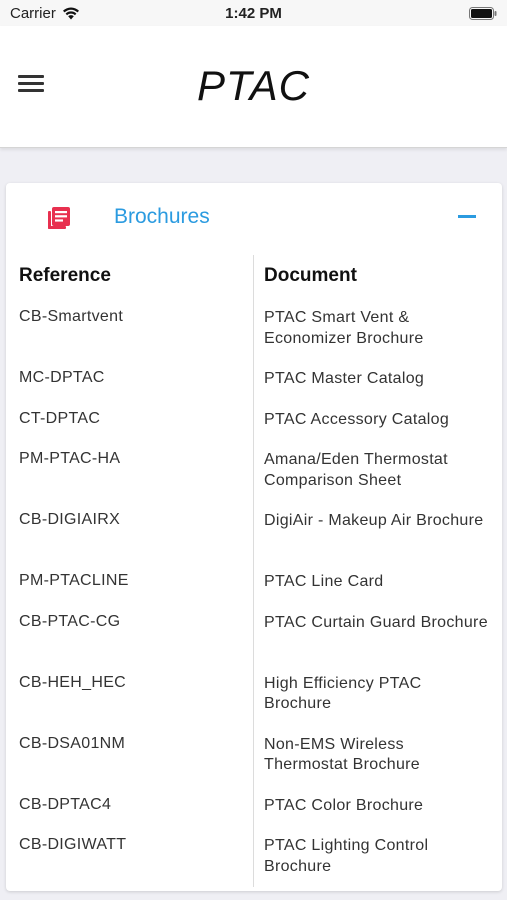 This screenshot has height=900, width=507. I want to click on table-row: MC-DPTAC PTAC Master Catalog, so click(254, 389).